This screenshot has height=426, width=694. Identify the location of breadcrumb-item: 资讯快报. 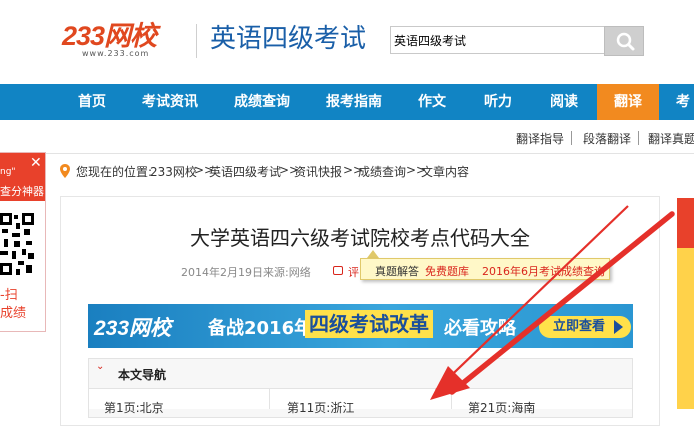
(318, 171).